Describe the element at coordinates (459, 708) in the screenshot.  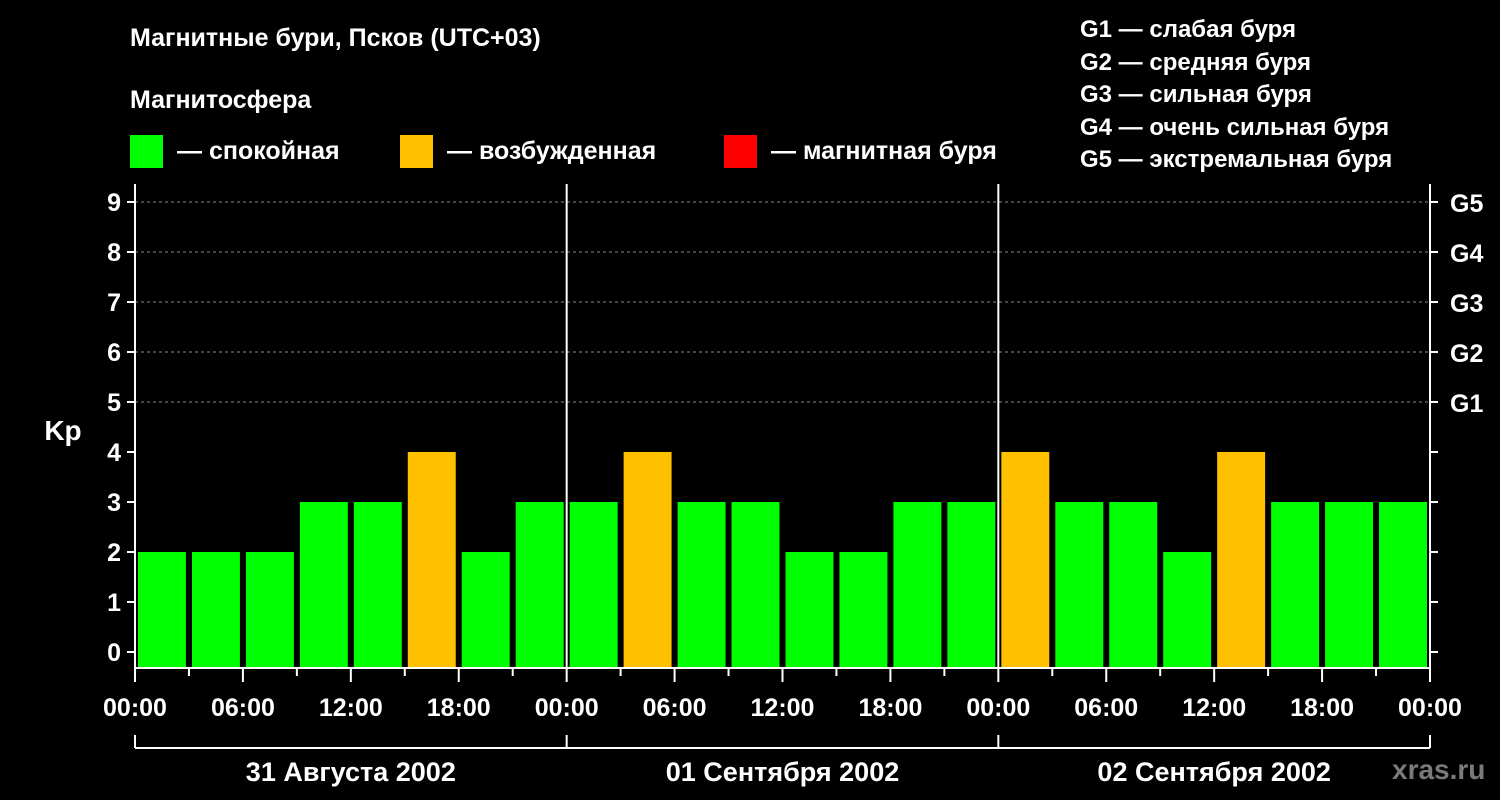
I see `x-tick-label-3: 18:00` at that location.